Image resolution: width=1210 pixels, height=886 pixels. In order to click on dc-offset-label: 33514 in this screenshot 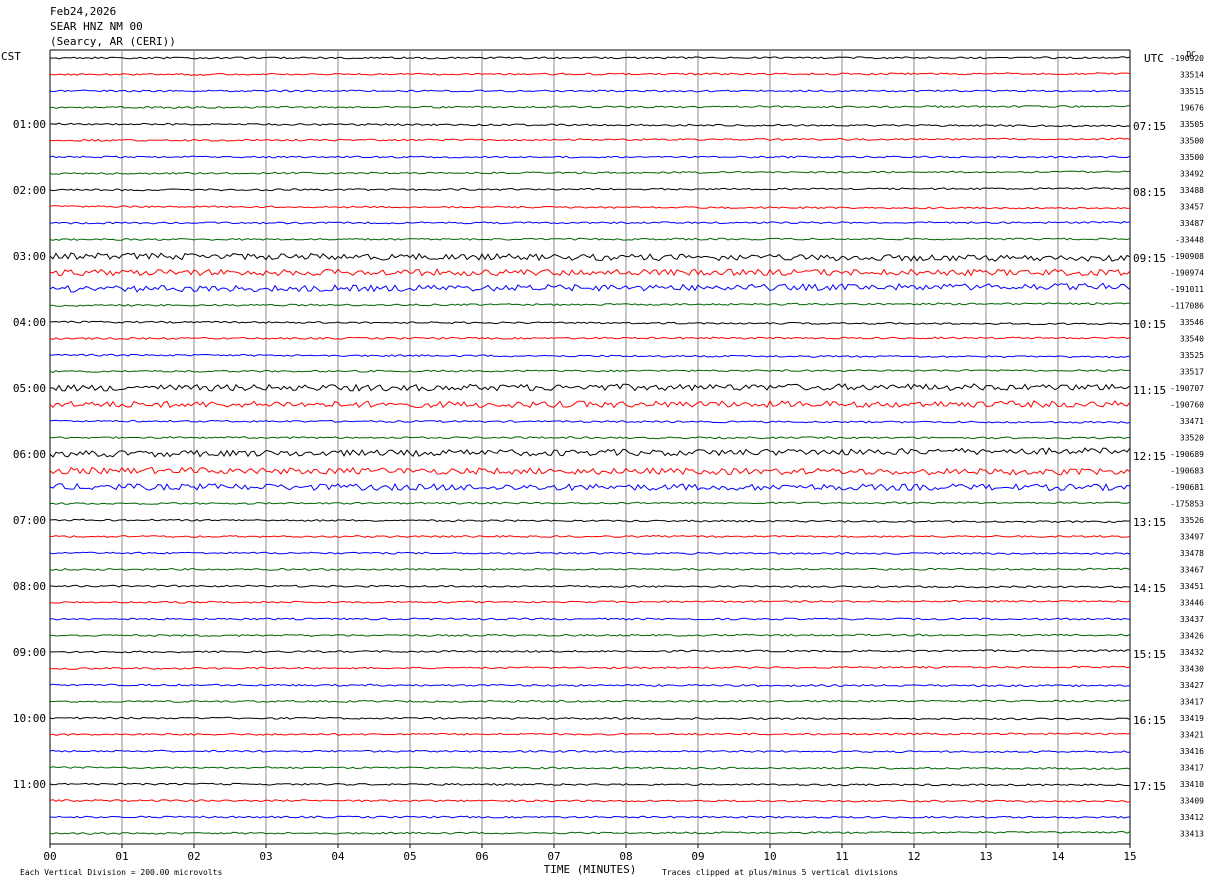, I will do `click(1192, 75)`.